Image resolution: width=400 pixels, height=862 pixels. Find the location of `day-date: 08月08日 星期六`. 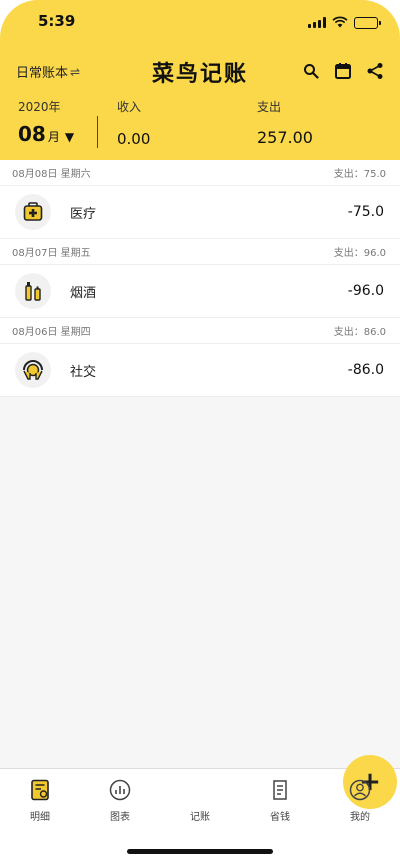

day-date: 08月08日 星期六 is located at coordinates (51, 174).